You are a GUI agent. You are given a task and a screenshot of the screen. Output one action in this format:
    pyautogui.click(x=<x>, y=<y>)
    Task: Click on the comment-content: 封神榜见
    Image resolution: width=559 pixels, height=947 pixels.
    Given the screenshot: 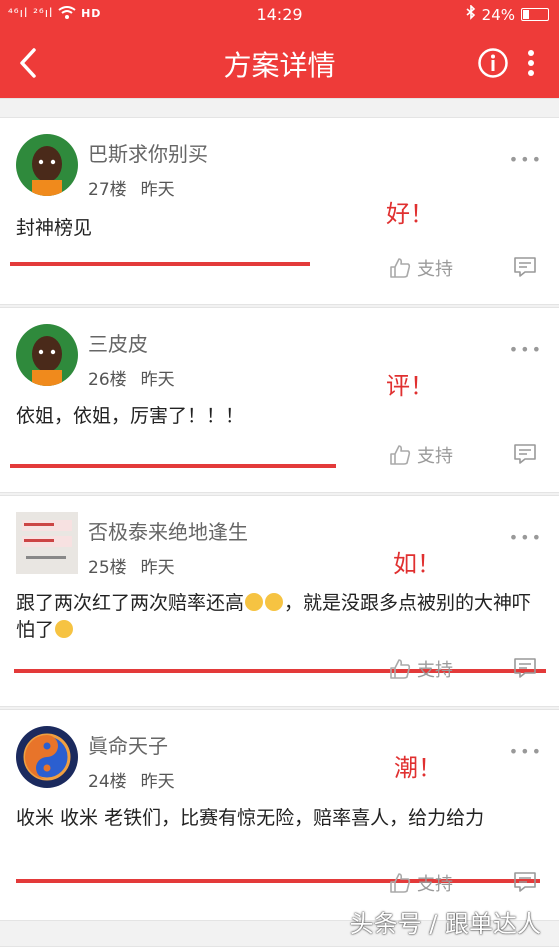 What is the action you would take?
    pyautogui.click(x=54, y=228)
    